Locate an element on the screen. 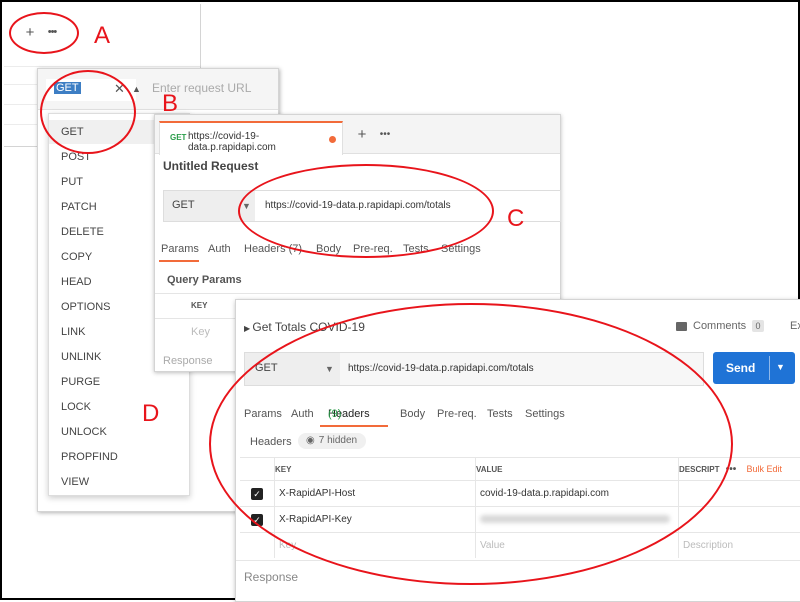  key-column-header: KEY is located at coordinates (199, 305).